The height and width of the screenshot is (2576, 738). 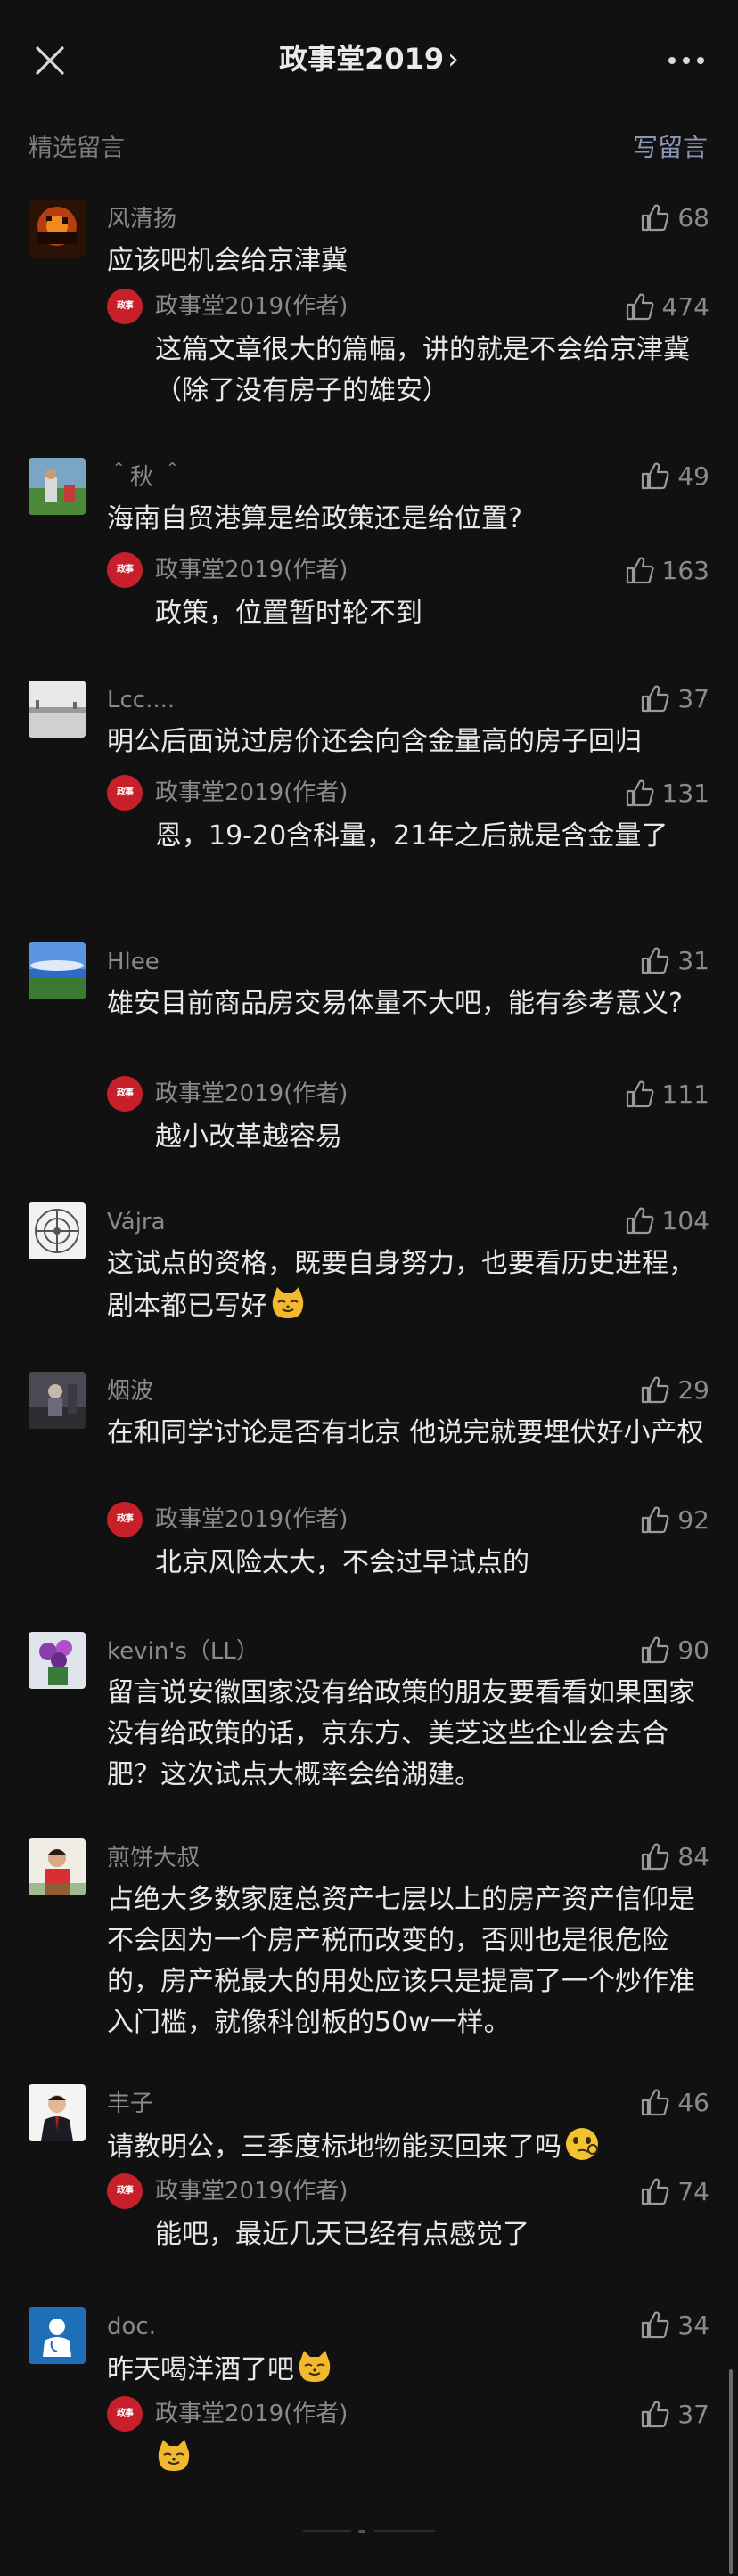 I want to click on comment-nickname: 烟波, so click(x=130, y=1392).